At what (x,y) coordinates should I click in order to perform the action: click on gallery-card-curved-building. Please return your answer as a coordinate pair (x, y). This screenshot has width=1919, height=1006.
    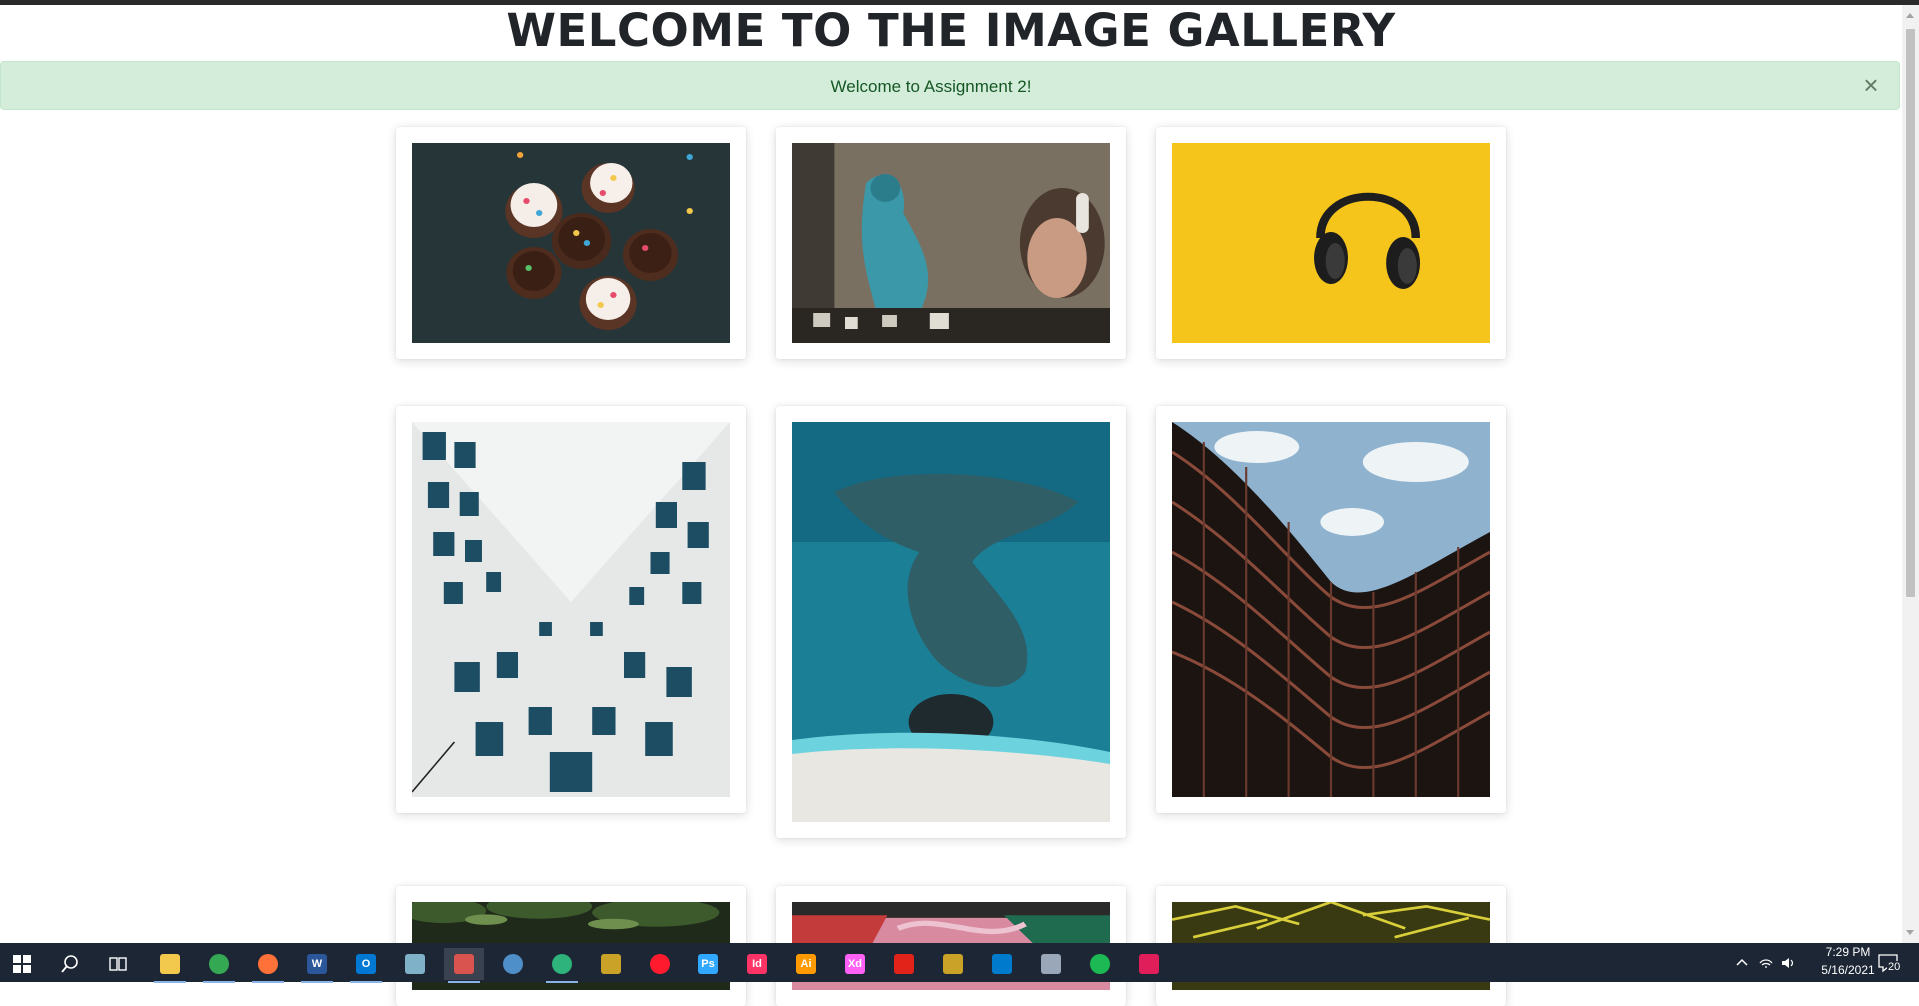
    Looking at the image, I should click on (1331, 609).